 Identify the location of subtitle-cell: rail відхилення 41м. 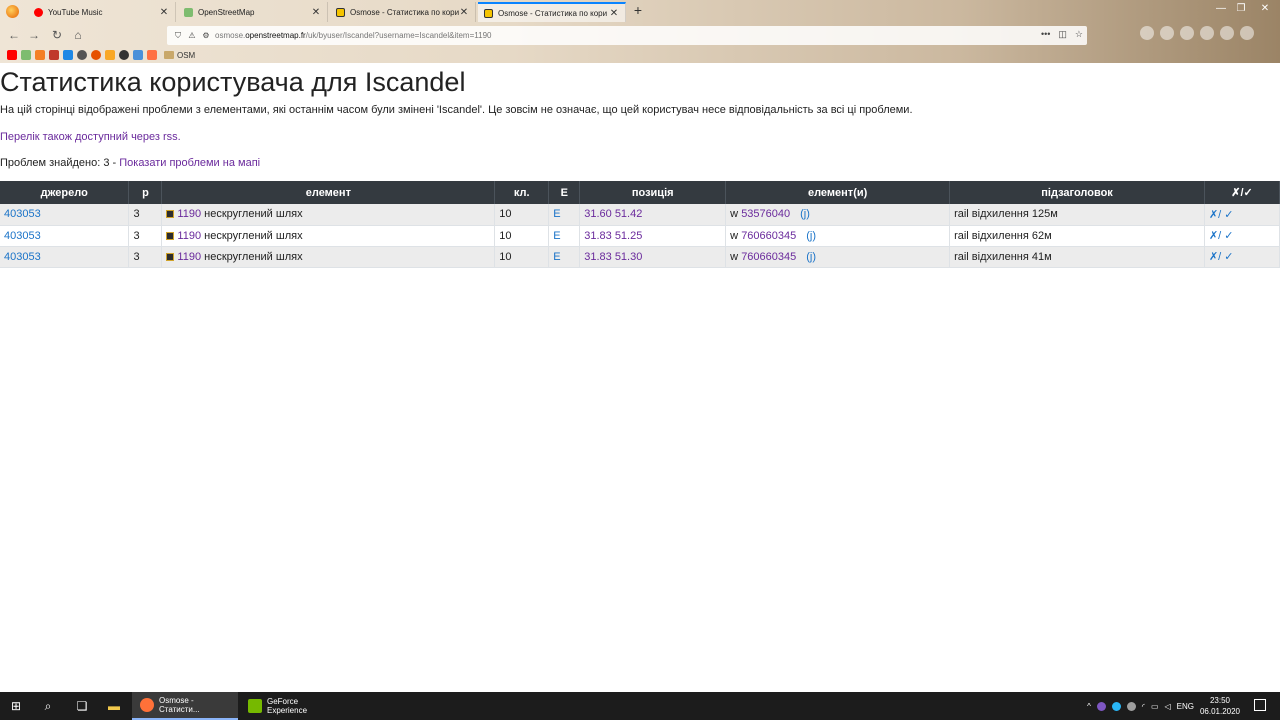
(1077, 257).